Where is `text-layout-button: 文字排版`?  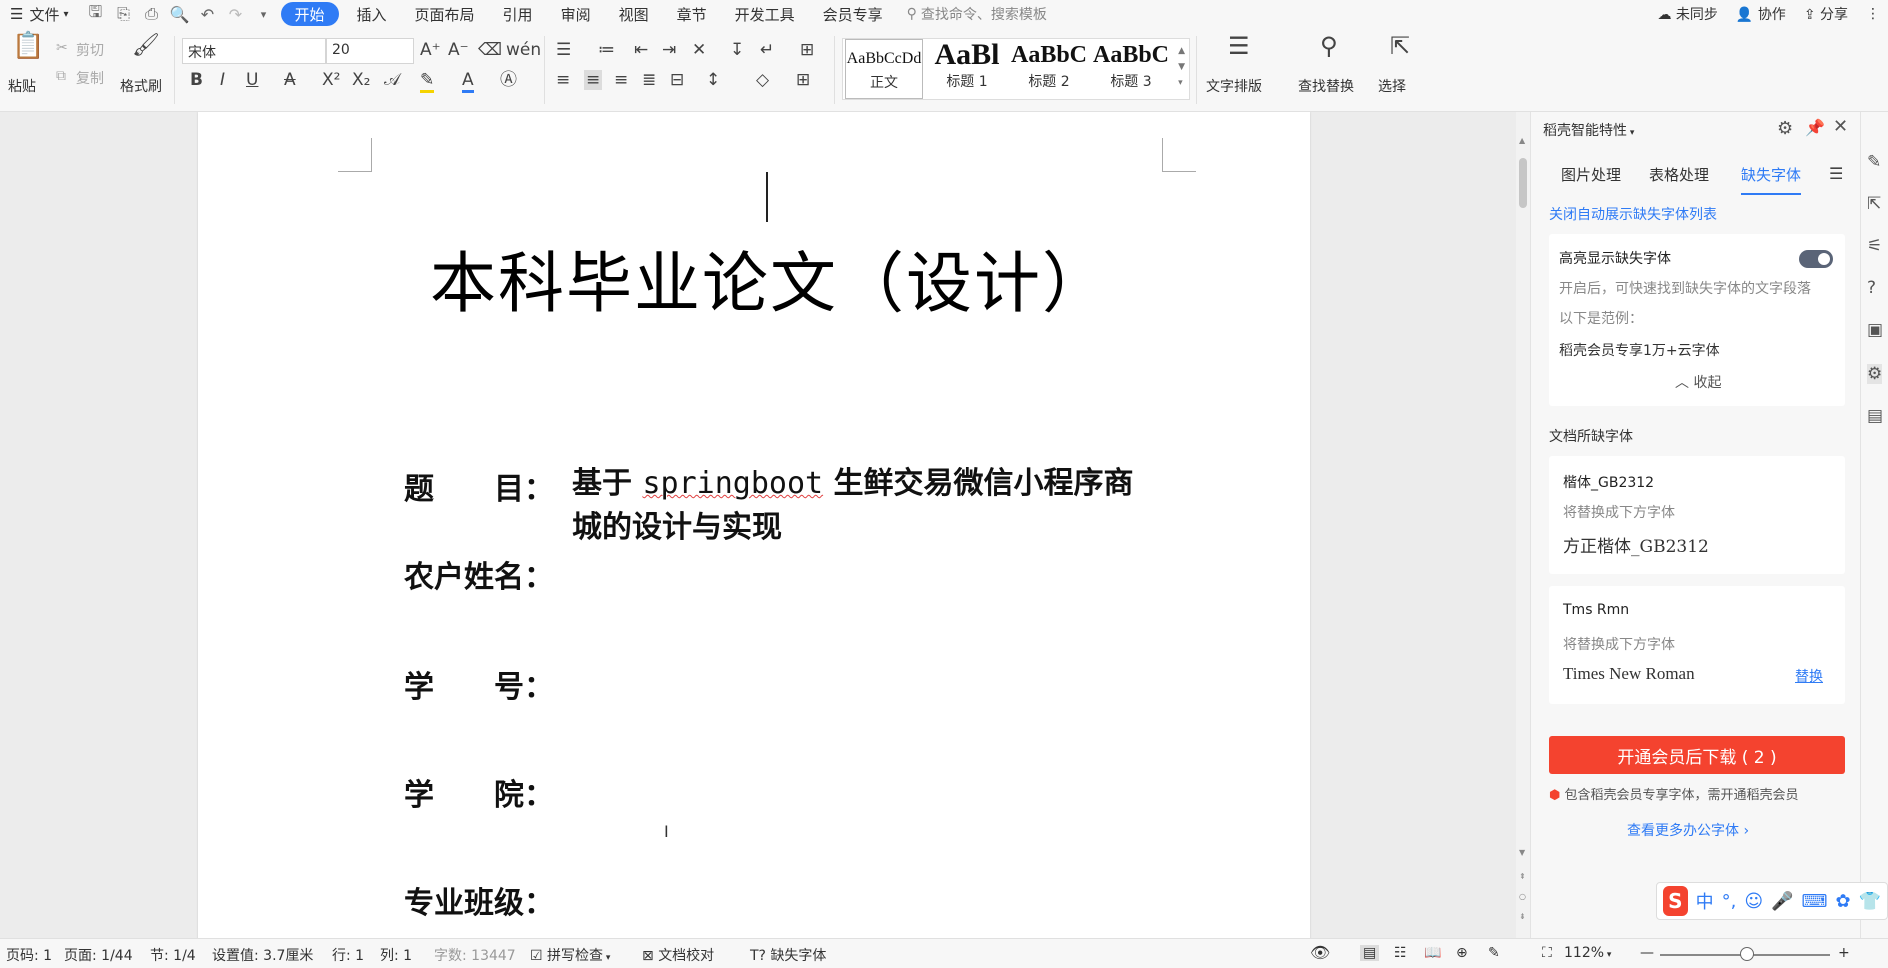 text-layout-button: 文字排版 is located at coordinates (1234, 86).